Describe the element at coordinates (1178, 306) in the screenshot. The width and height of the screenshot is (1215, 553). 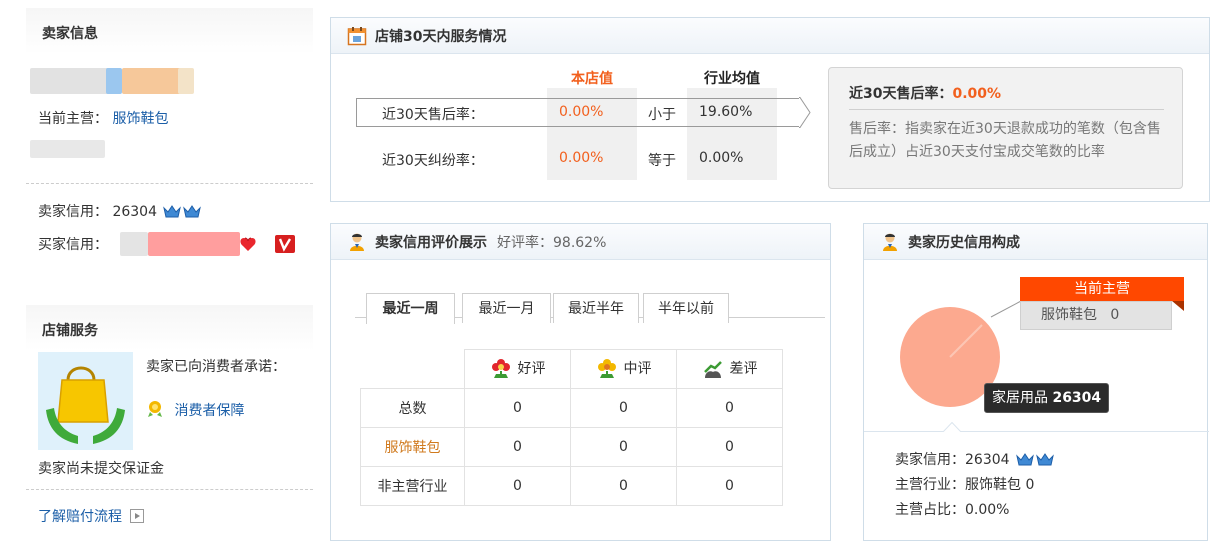
I see `label-fold` at that location.